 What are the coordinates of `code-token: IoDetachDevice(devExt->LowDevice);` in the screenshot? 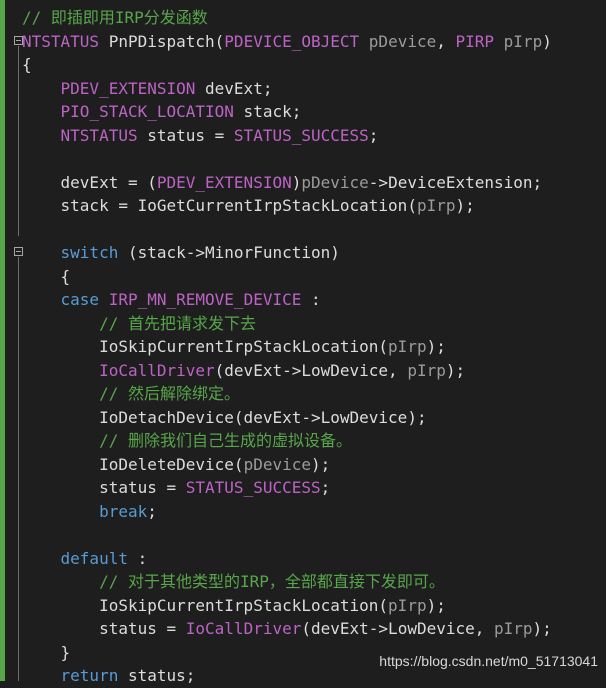 It's located at (224, 417).